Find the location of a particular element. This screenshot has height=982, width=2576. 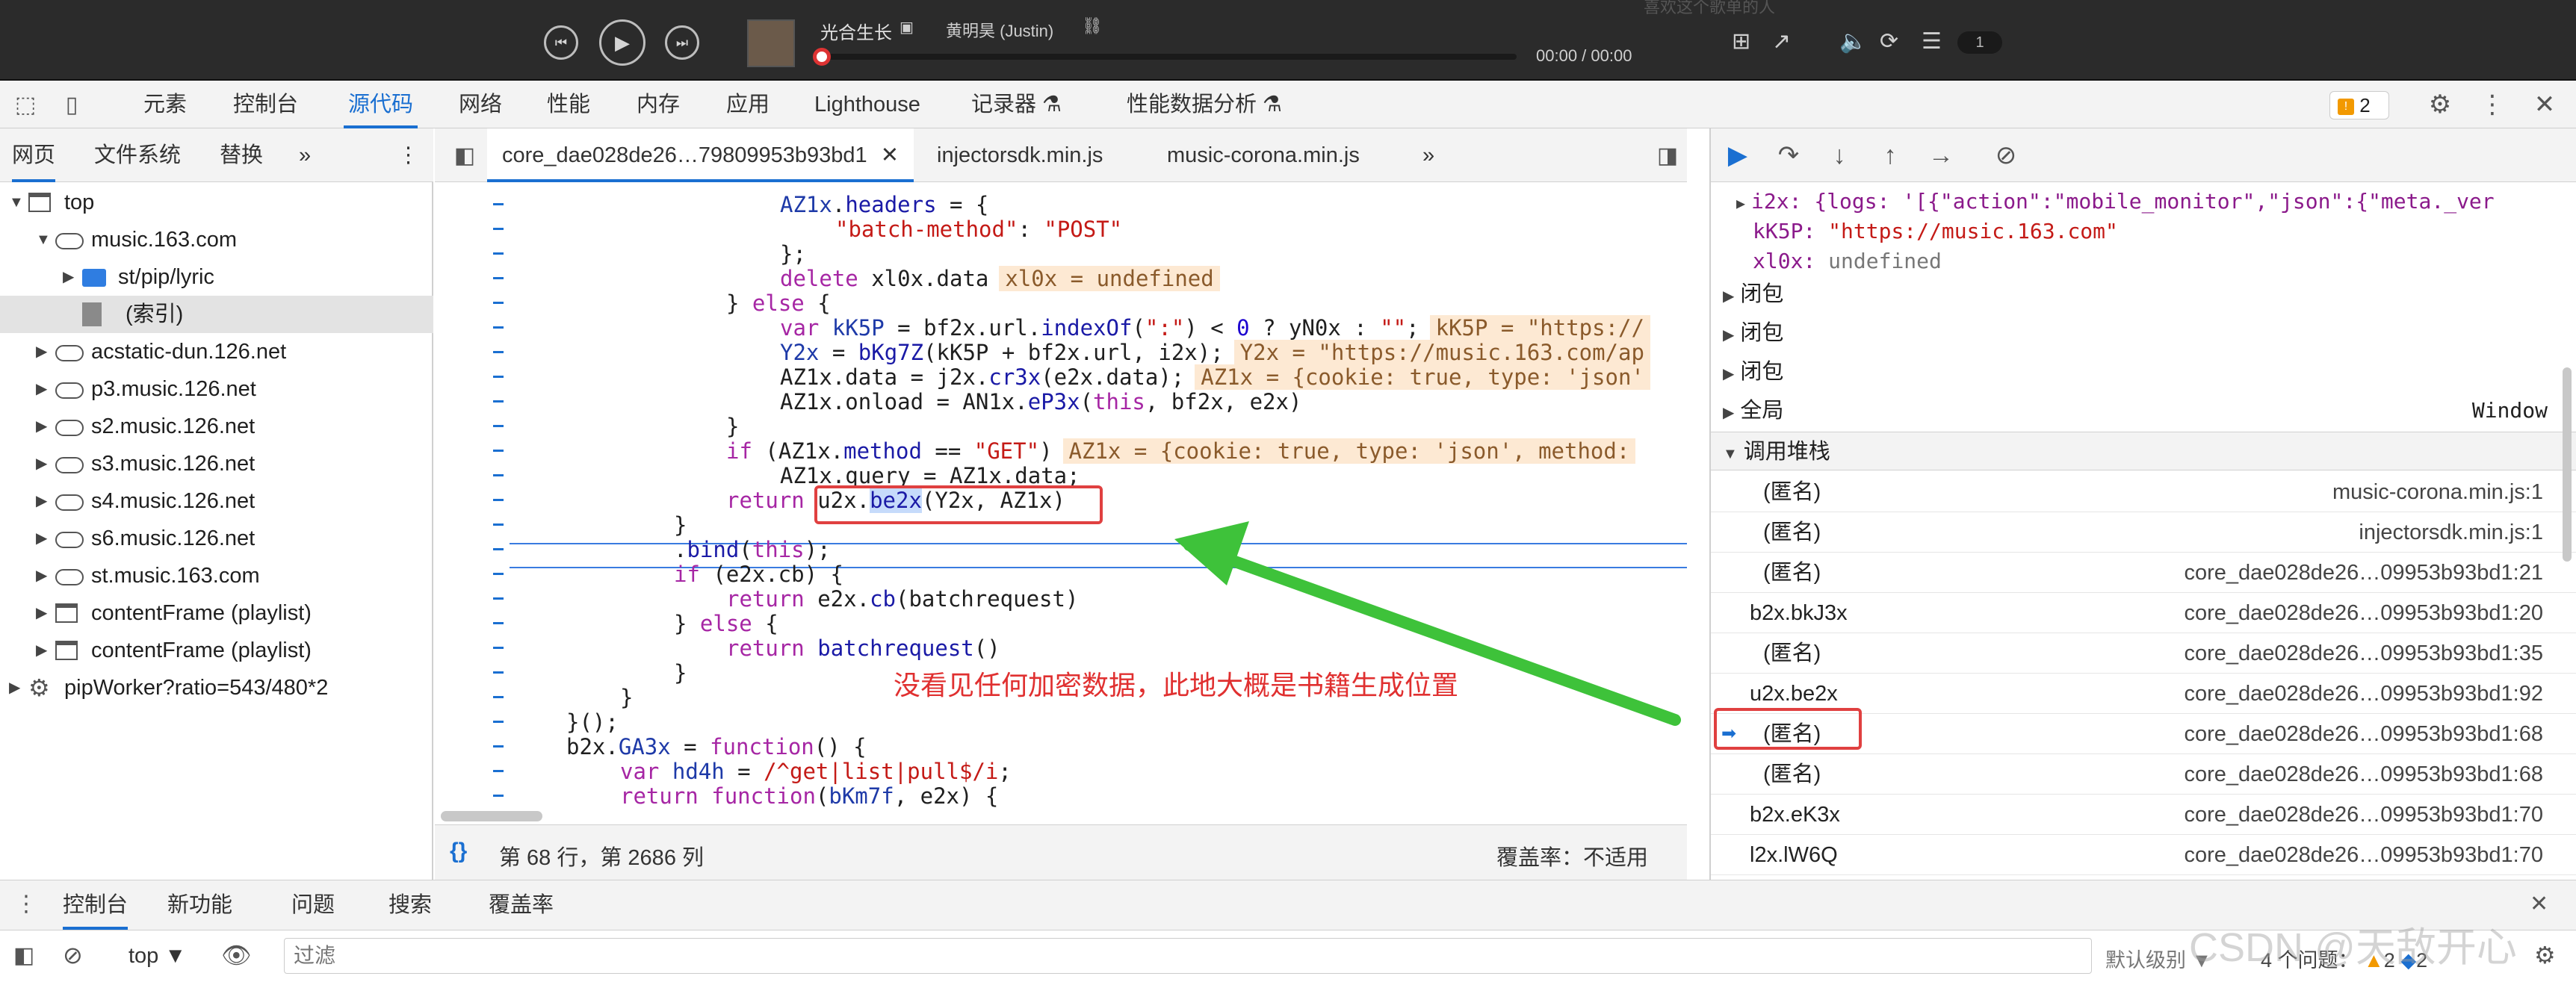

live-expression-eye-icon: 👁 is located at coordinates (236, 955).